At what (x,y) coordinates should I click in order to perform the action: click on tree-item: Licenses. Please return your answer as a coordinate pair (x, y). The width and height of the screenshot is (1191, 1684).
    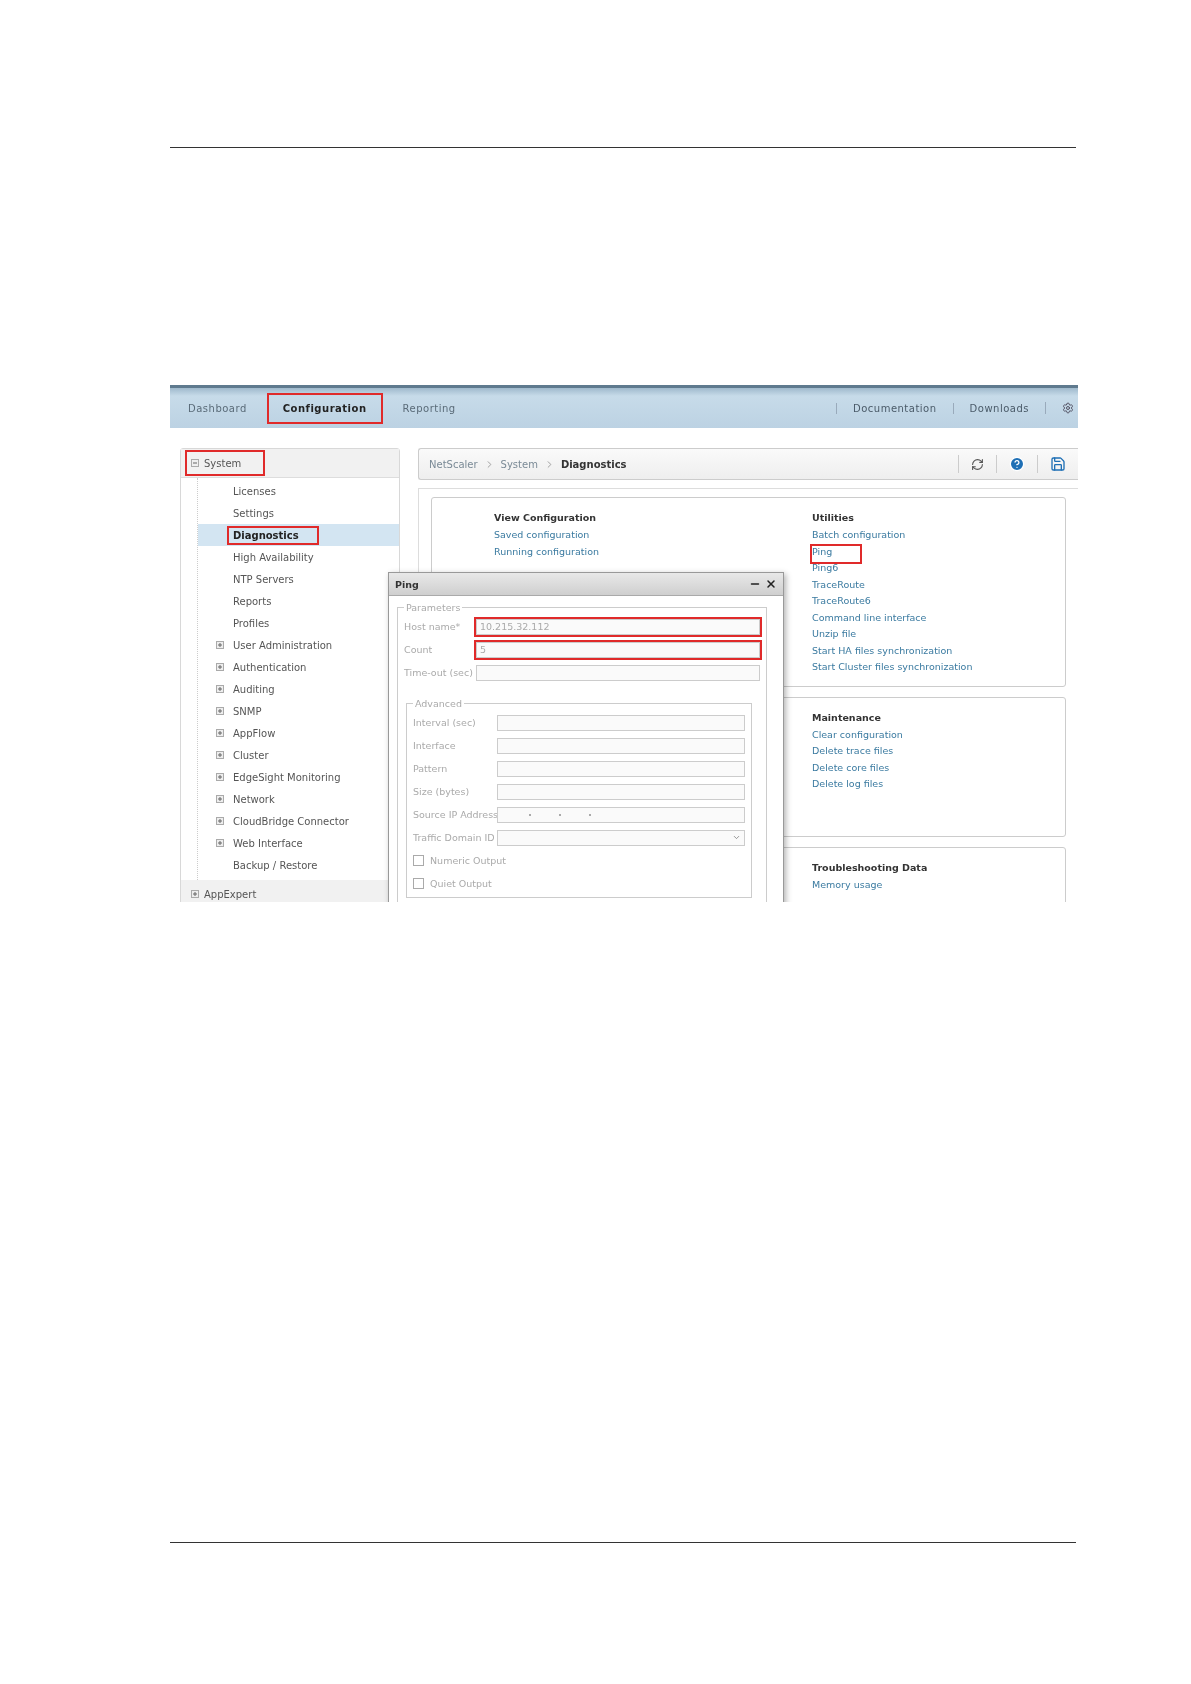
    Looking at the image, I should click on (298, 491).